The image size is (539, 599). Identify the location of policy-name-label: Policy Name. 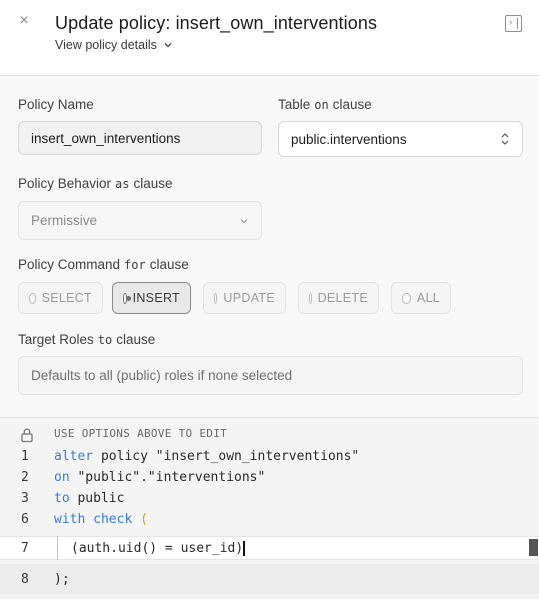
(56, 104).